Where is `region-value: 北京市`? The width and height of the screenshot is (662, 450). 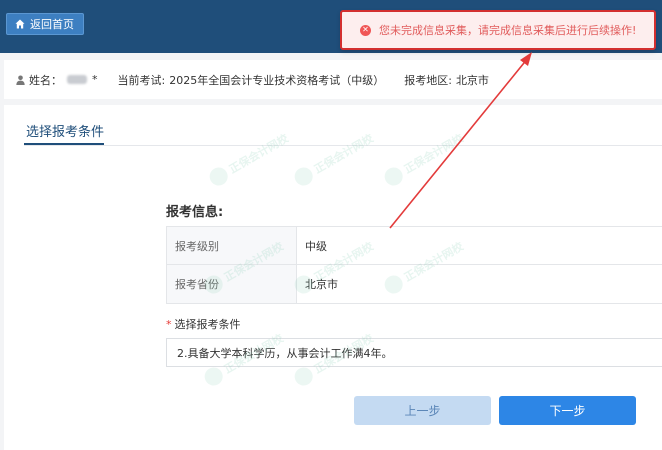
region-value: 北京市 is located at coordinates (472, 80).